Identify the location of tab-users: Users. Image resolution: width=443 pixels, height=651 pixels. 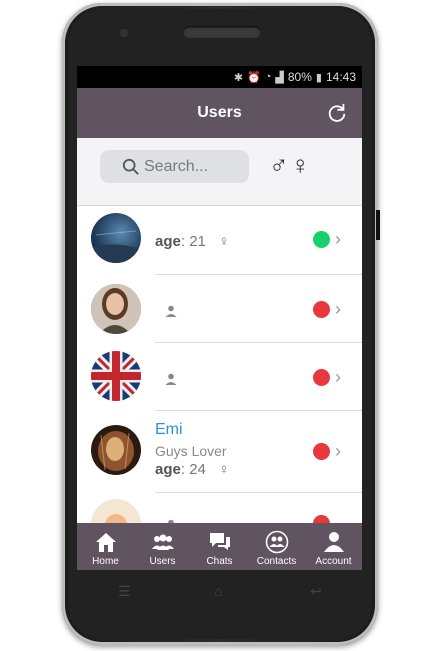
(162, 546).